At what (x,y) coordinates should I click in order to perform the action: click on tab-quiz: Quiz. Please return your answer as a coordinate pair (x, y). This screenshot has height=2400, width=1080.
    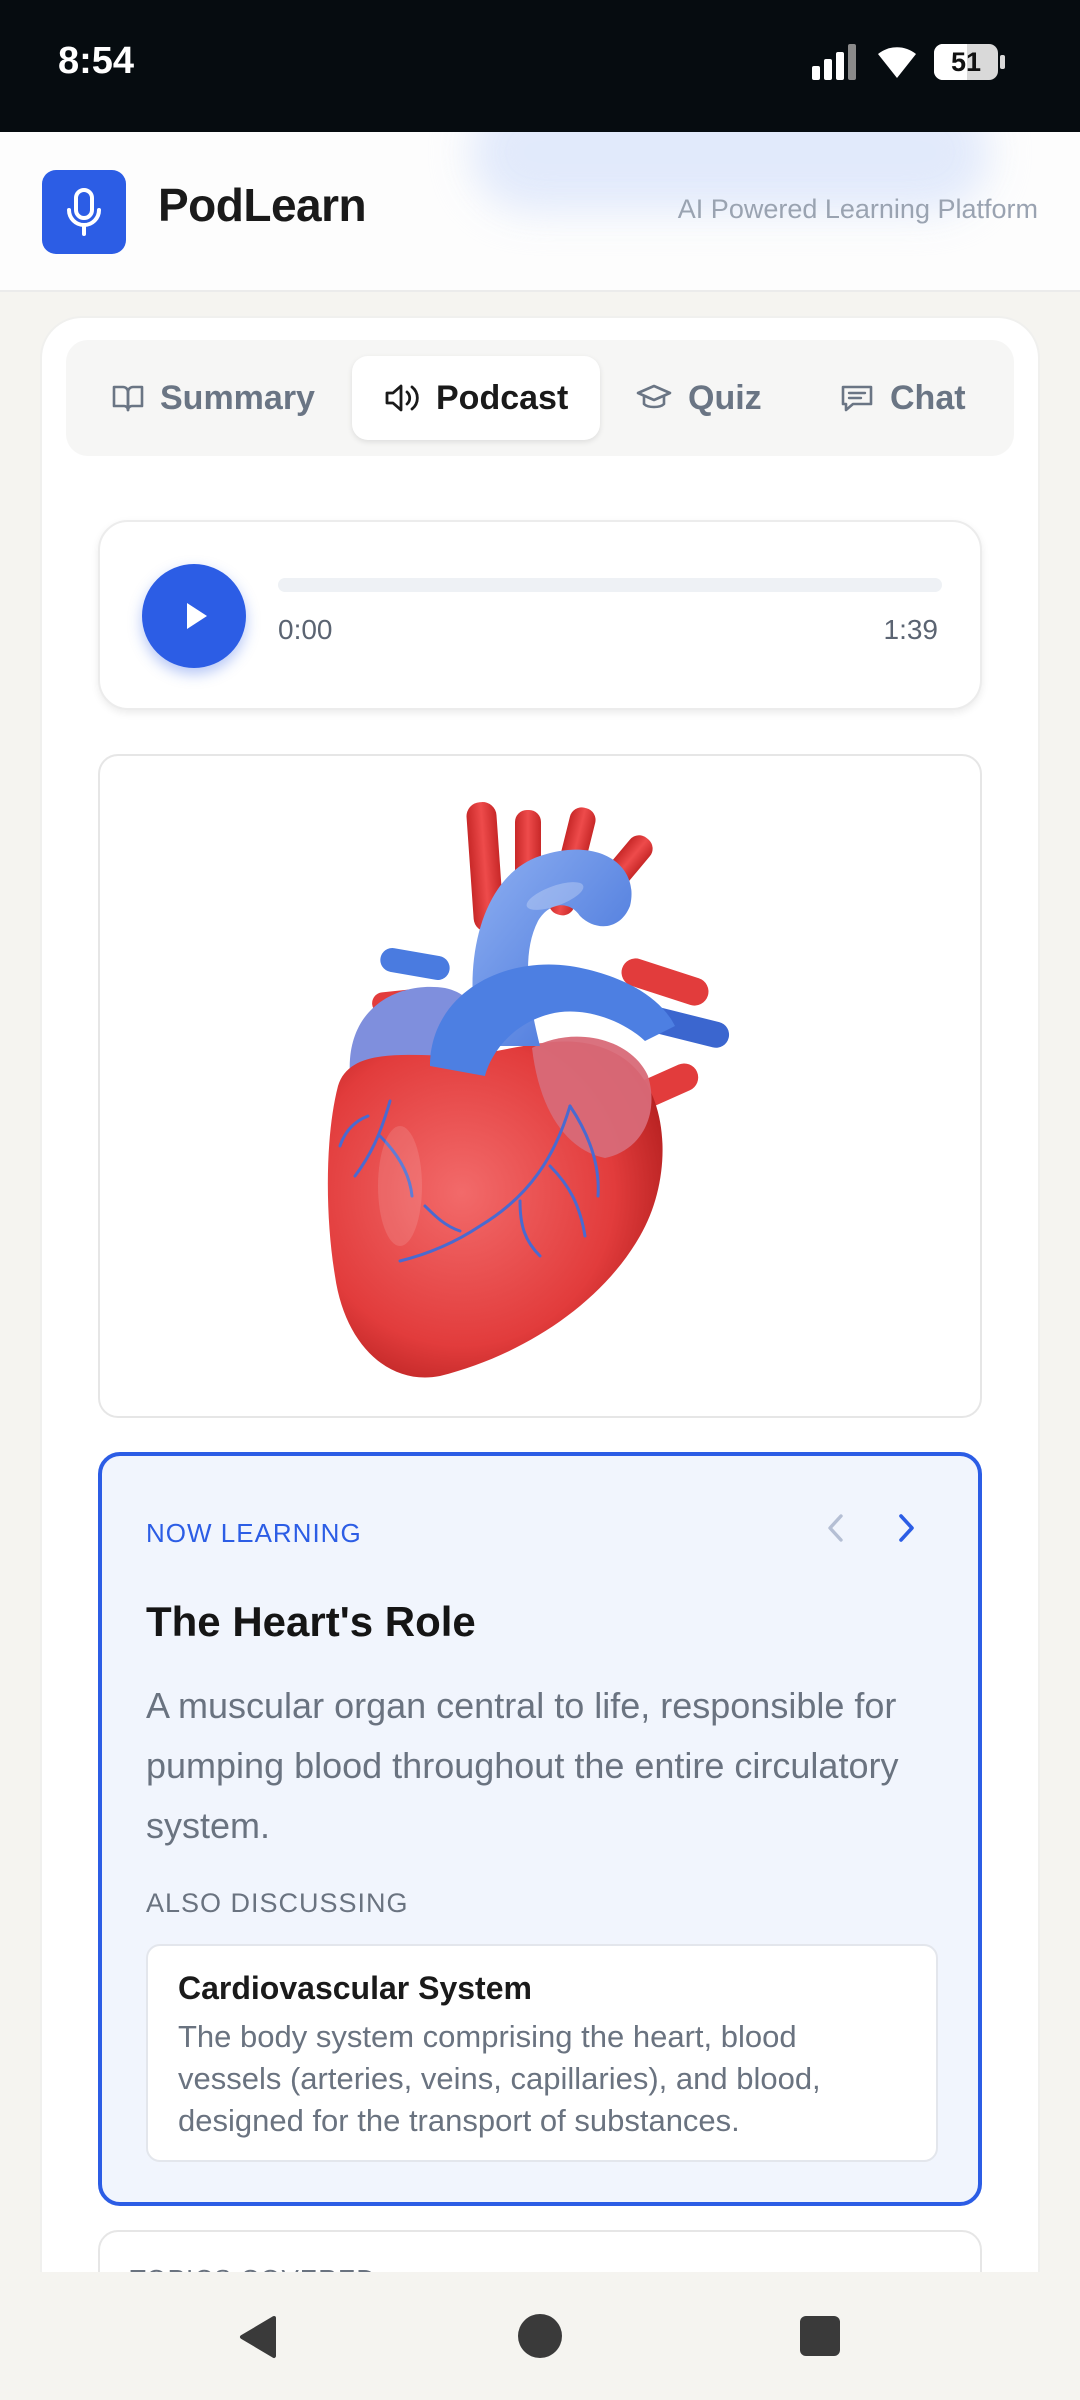
    Looking at the image, I should click on (699, 398).